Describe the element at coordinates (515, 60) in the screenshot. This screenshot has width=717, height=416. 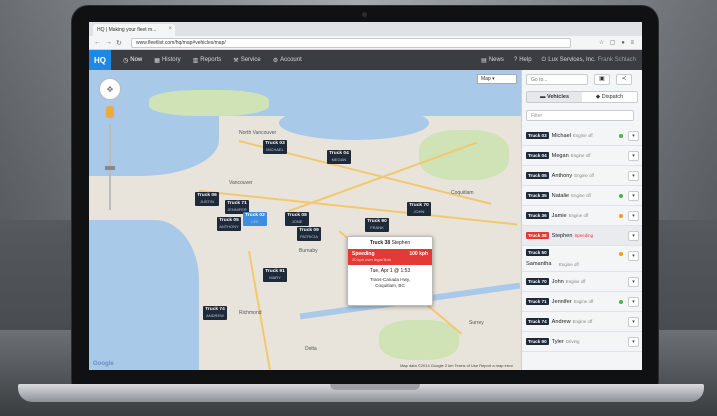
I see `help-icon: ?` at that location.